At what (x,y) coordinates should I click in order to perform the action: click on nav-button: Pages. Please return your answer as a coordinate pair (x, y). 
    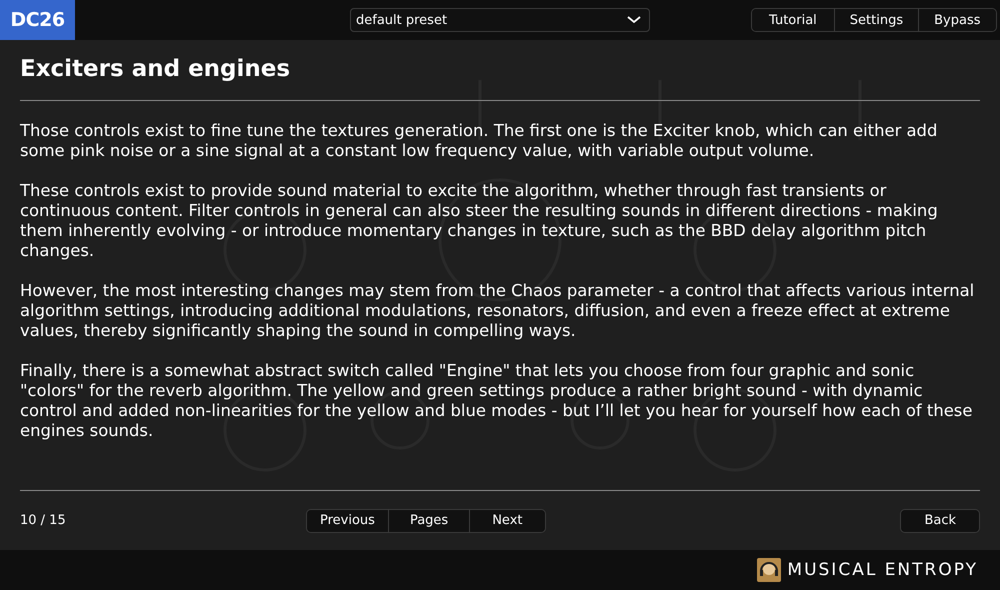
    Looking at the image, I should click on (429, 521).